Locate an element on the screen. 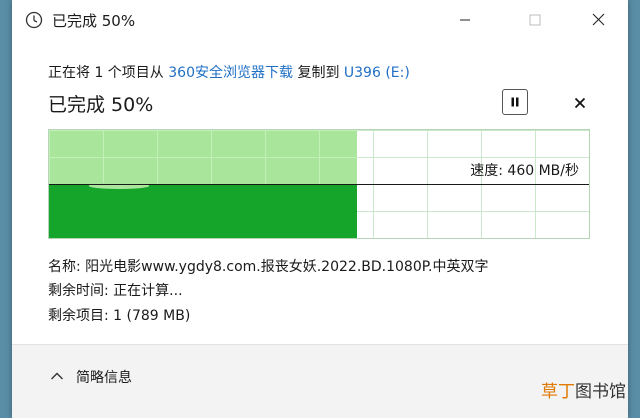 The width and height of the screenshot is (640, 418). title-bar: 已完成 50% is located at coordinates (320, 20).